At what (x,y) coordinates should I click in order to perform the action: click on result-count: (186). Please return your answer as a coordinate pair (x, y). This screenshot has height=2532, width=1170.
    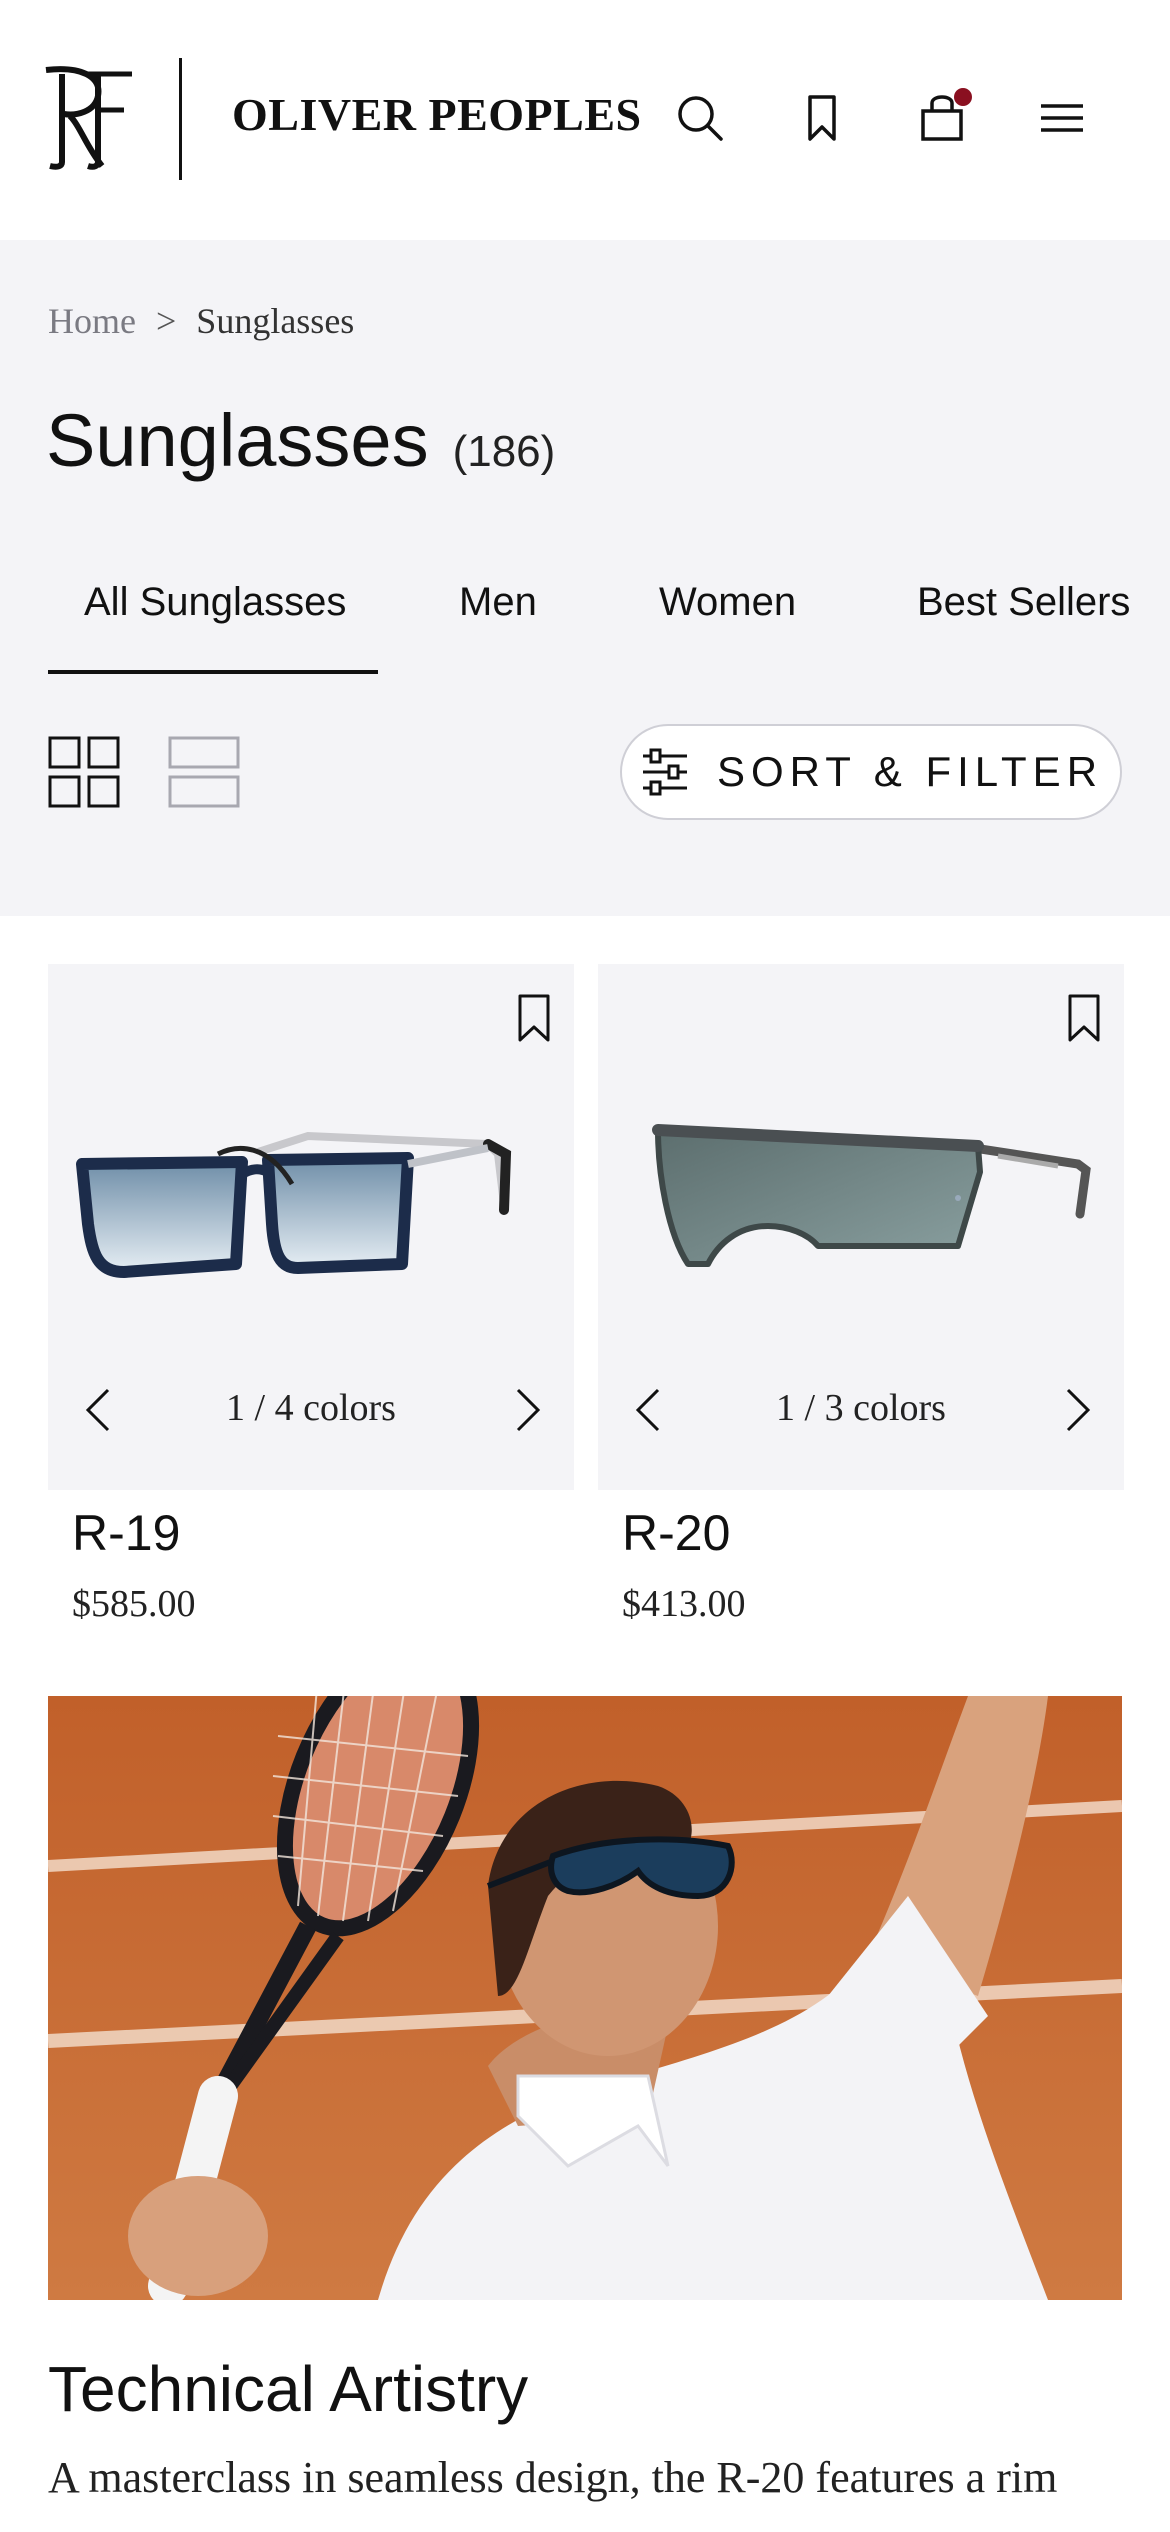
    Looking at the image, I should click on (504, 451).